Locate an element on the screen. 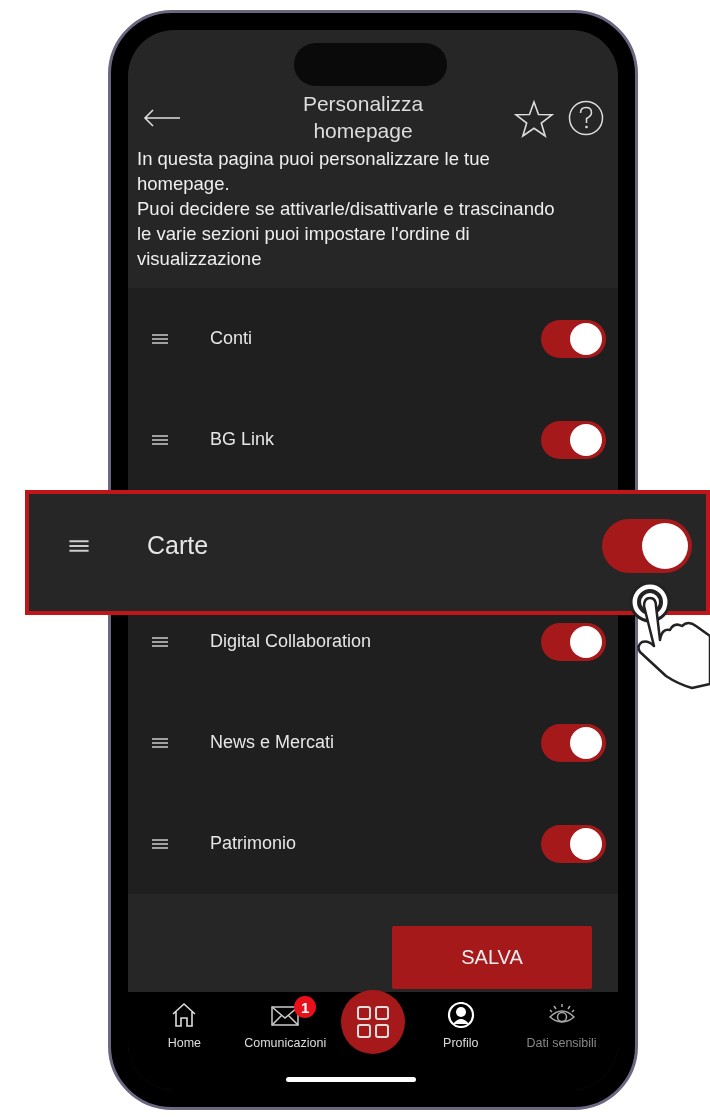  profile-icon is located at coordinates (460, 1015).